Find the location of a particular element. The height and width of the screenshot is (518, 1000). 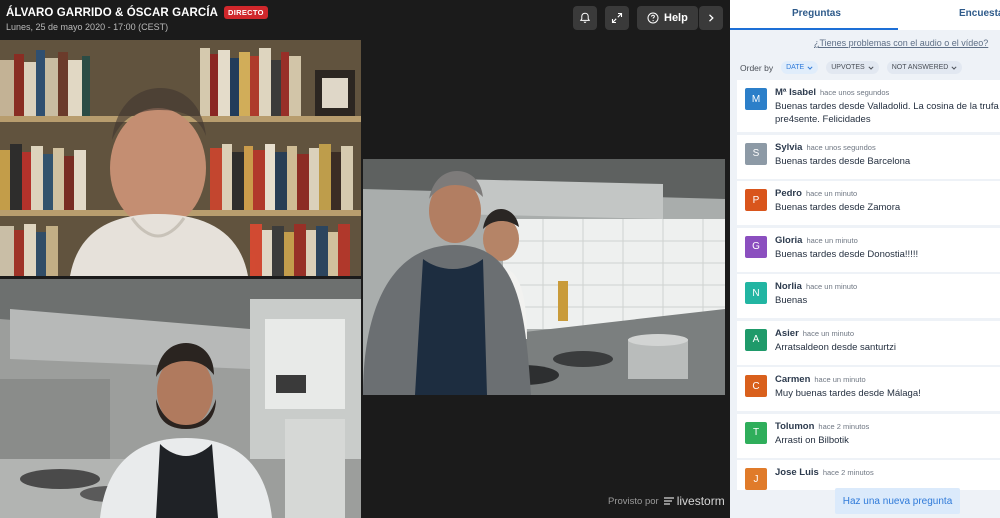

powered-by-label: Provisto por is located at coordinates (633, 501).